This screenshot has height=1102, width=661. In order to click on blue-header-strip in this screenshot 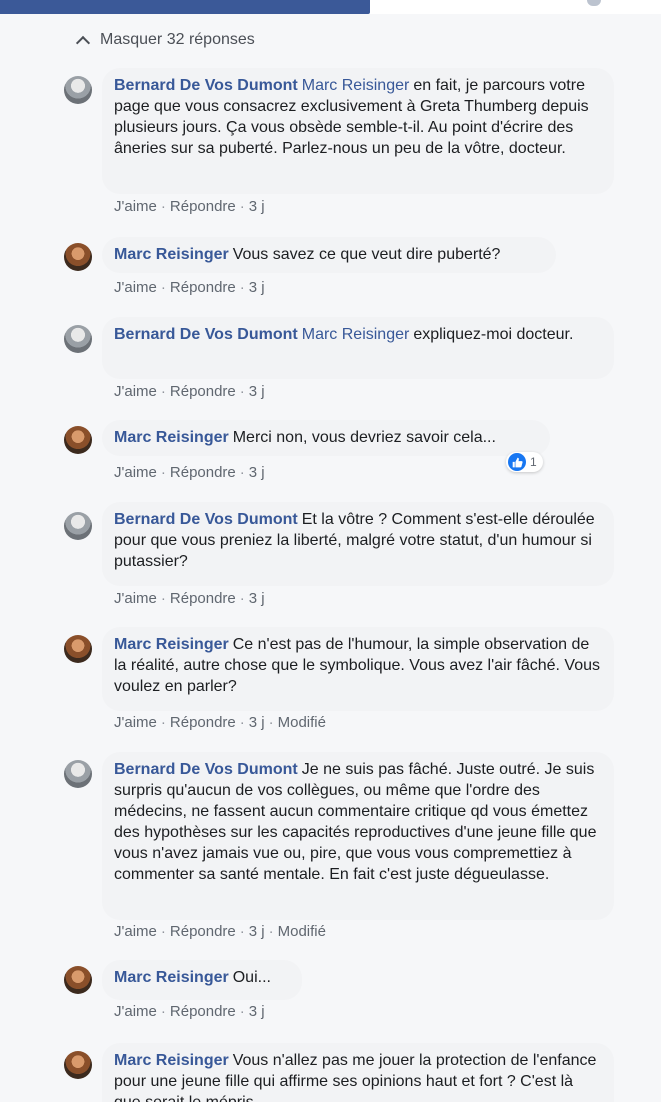, I will do `click(185, 7)`.